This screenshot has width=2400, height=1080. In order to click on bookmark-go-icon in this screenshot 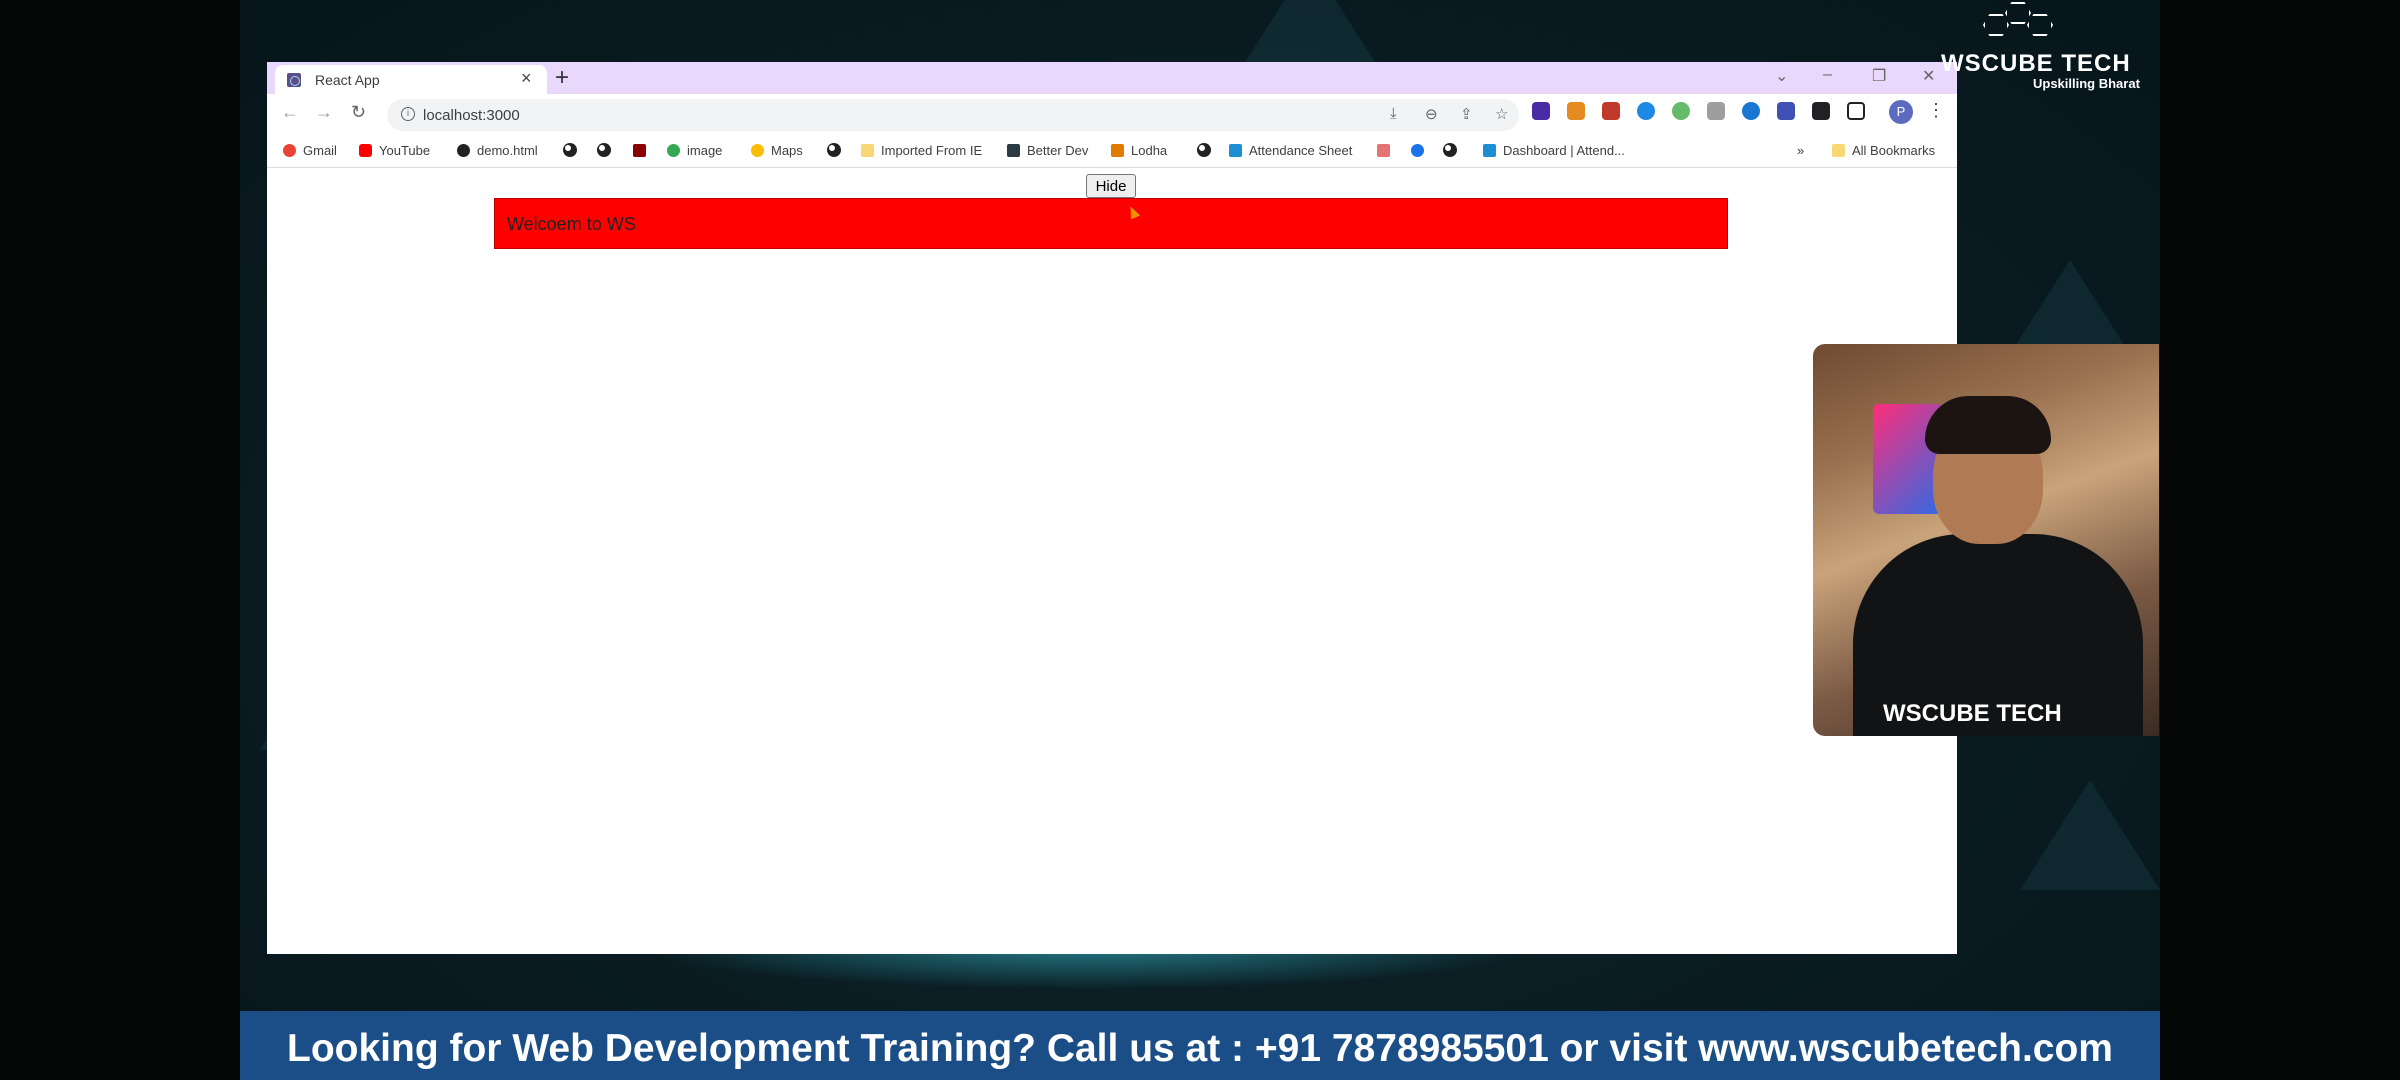, I will do `click(643, 150)`.